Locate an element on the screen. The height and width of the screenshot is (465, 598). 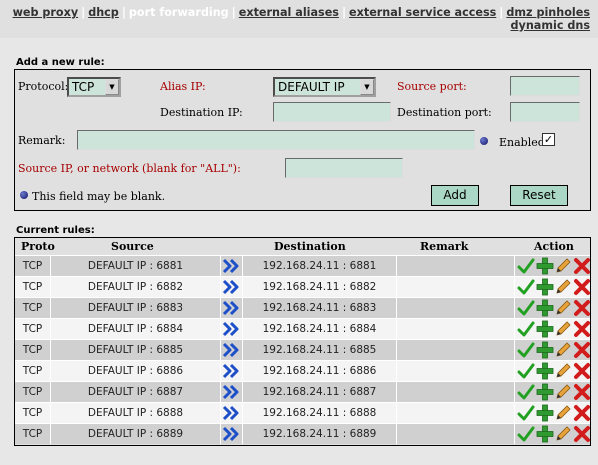
destination-port-label: Destination port: is located at coordinates (444, 112).